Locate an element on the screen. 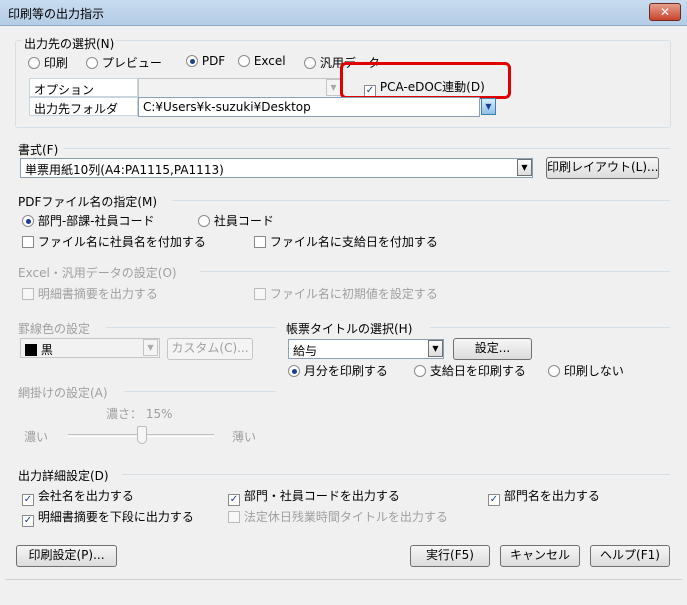 The image size is (687, 605). check-company-name-icon: ✓ is located at coordinates (28, 500).